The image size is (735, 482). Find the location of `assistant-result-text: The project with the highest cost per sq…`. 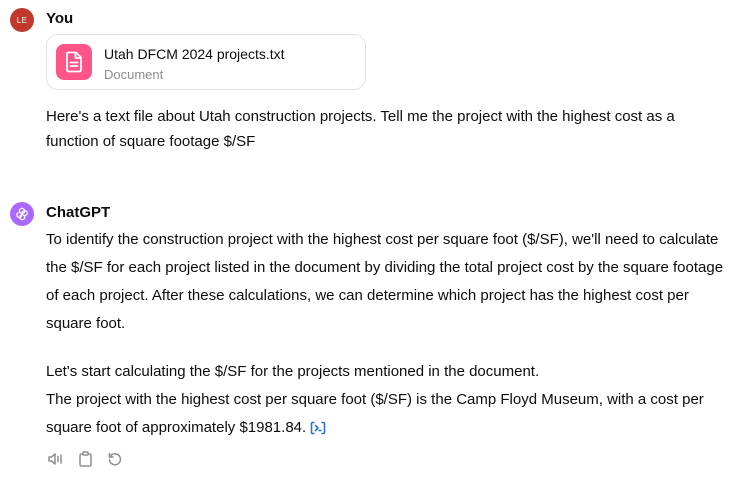

assistant-result-text: The project with the highest cost per sq… is located at coordinates (375, 413).